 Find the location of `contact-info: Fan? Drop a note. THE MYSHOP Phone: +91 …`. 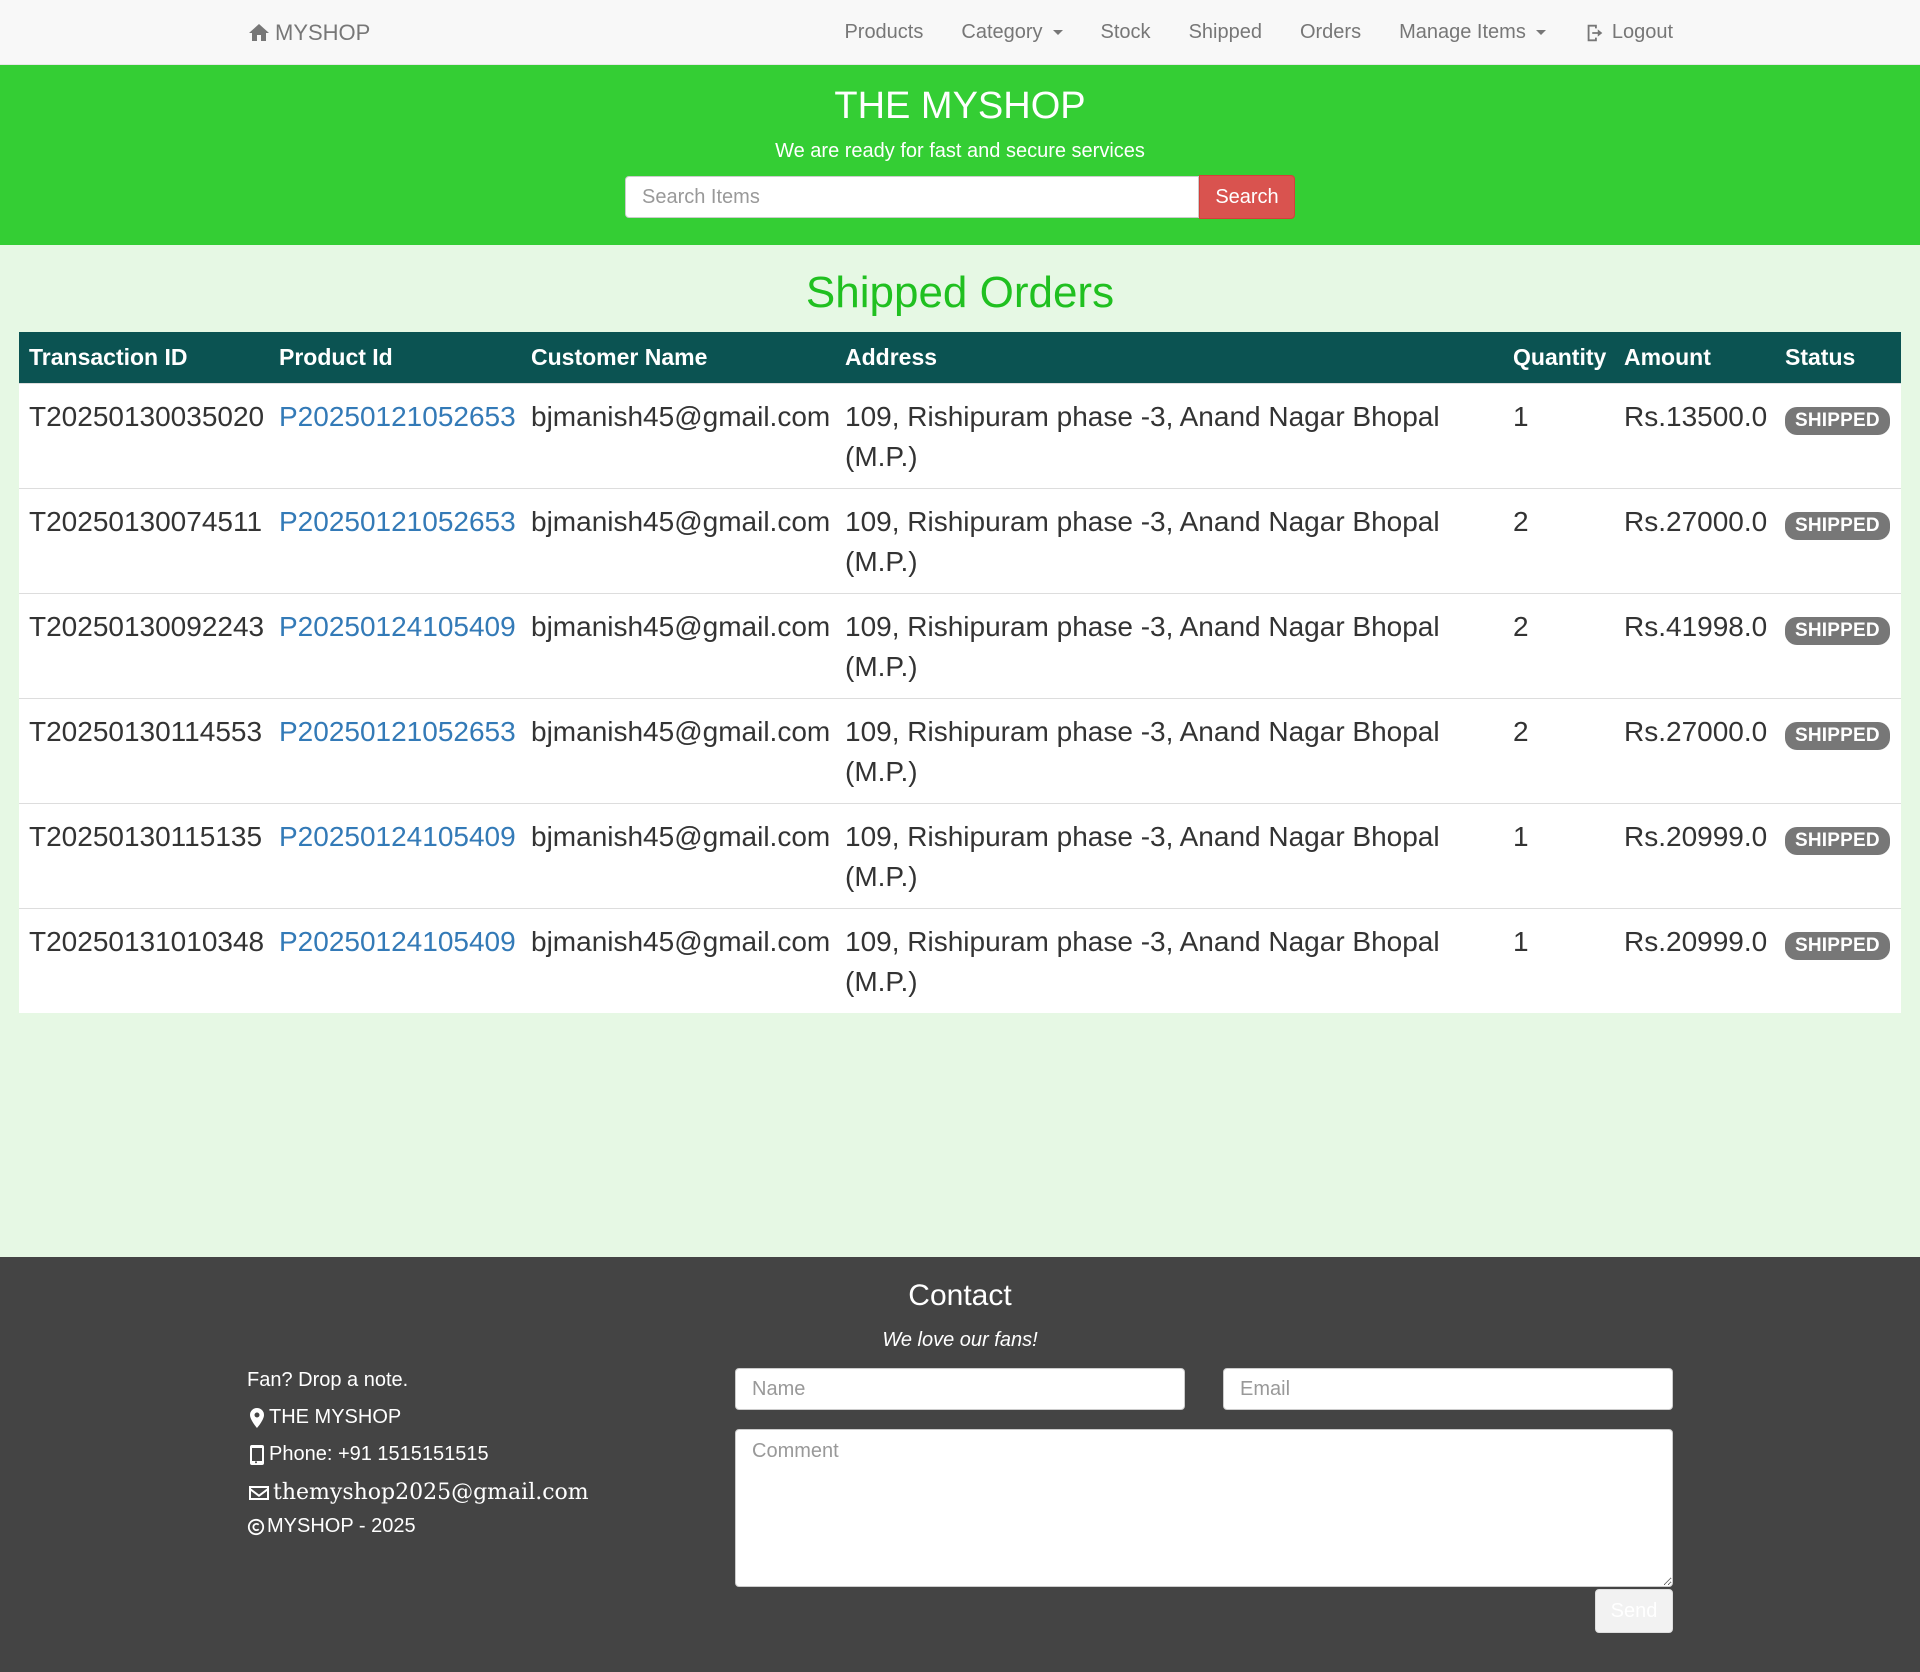

contact-info: Fan? Drop a note. THE MYSHOP Phone: +91 … is located at coordinates (418, 1437).